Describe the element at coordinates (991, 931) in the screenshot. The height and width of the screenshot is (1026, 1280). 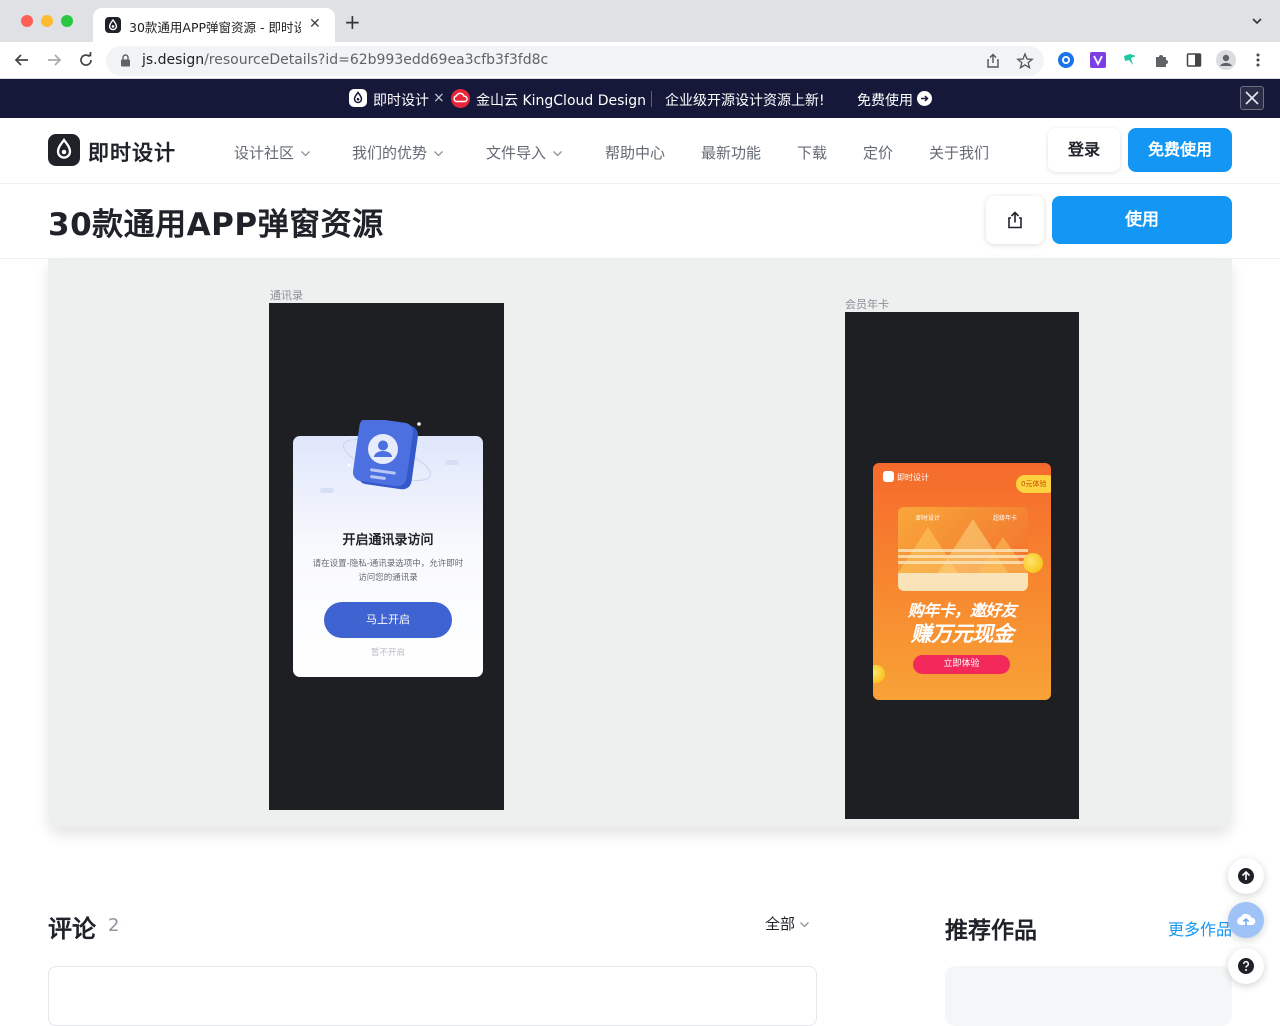
I see `recommended-heading: 推荐作品` at that location.